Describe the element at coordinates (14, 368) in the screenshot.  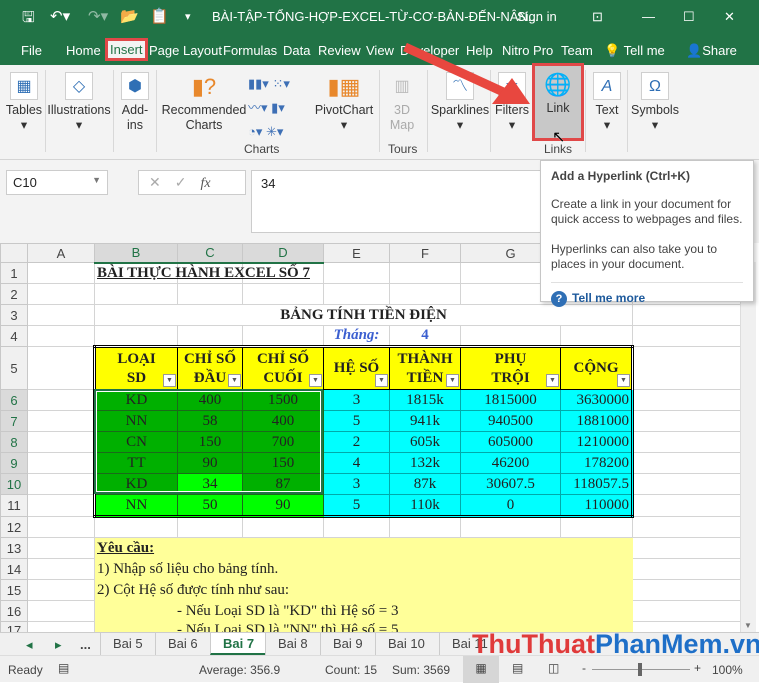
I see `row-header-5: 5` at that location.